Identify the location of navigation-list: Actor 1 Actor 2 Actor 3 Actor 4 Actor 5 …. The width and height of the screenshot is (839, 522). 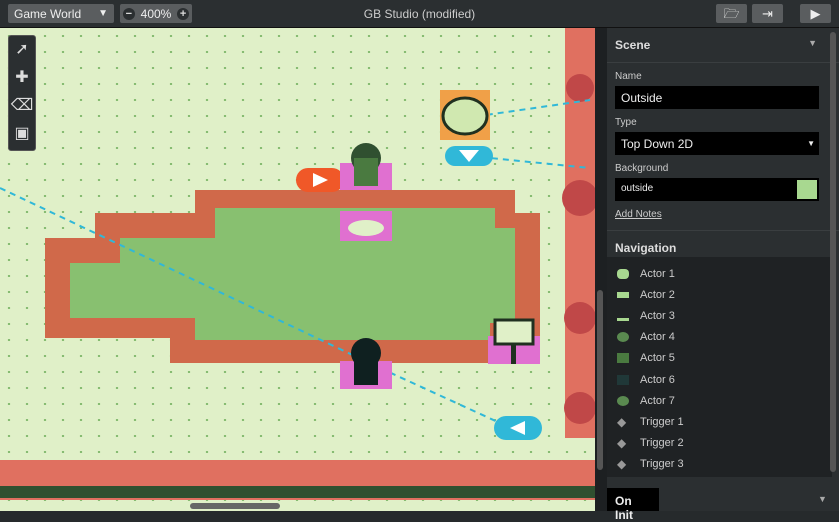
(719, 367).